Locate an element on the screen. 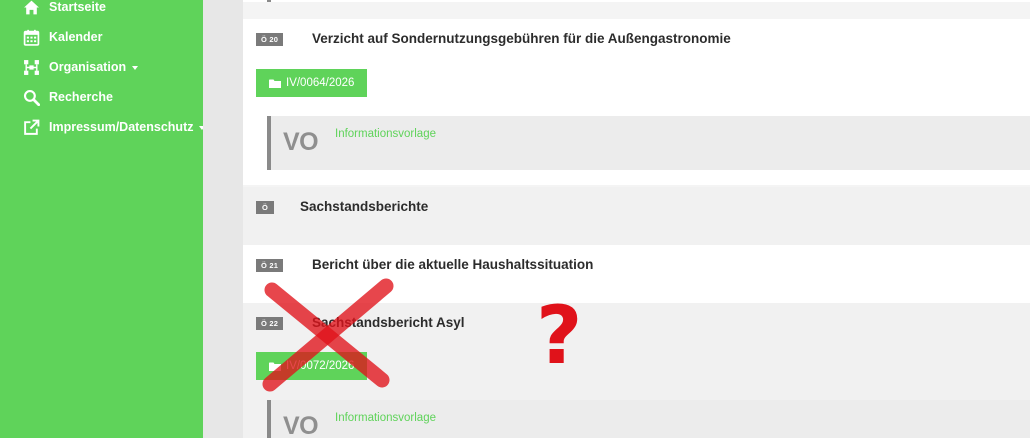 Image resolution: width=1030 pixels, height=438 pixels. sidebar-item-label: Organisation is located at coordinates (88, 67).